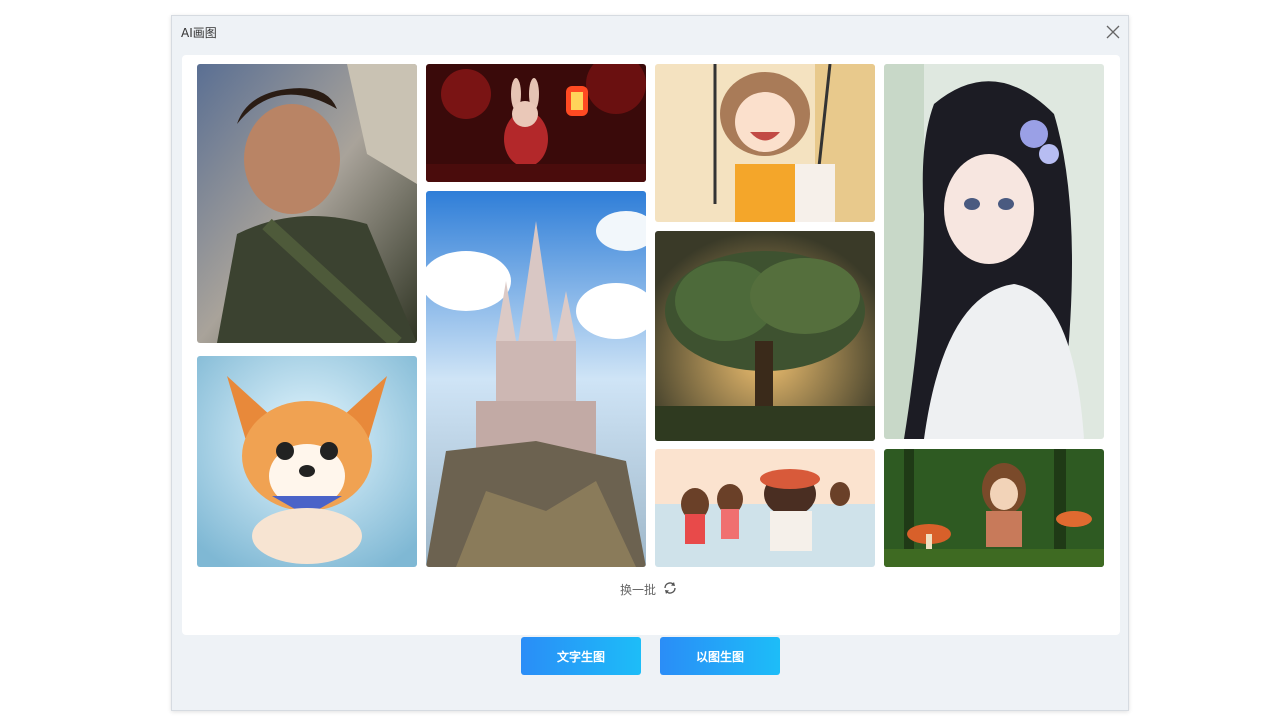  Describe the element at coordinates (1113, 31) in the screenshot. I see `close-icon` at that location.